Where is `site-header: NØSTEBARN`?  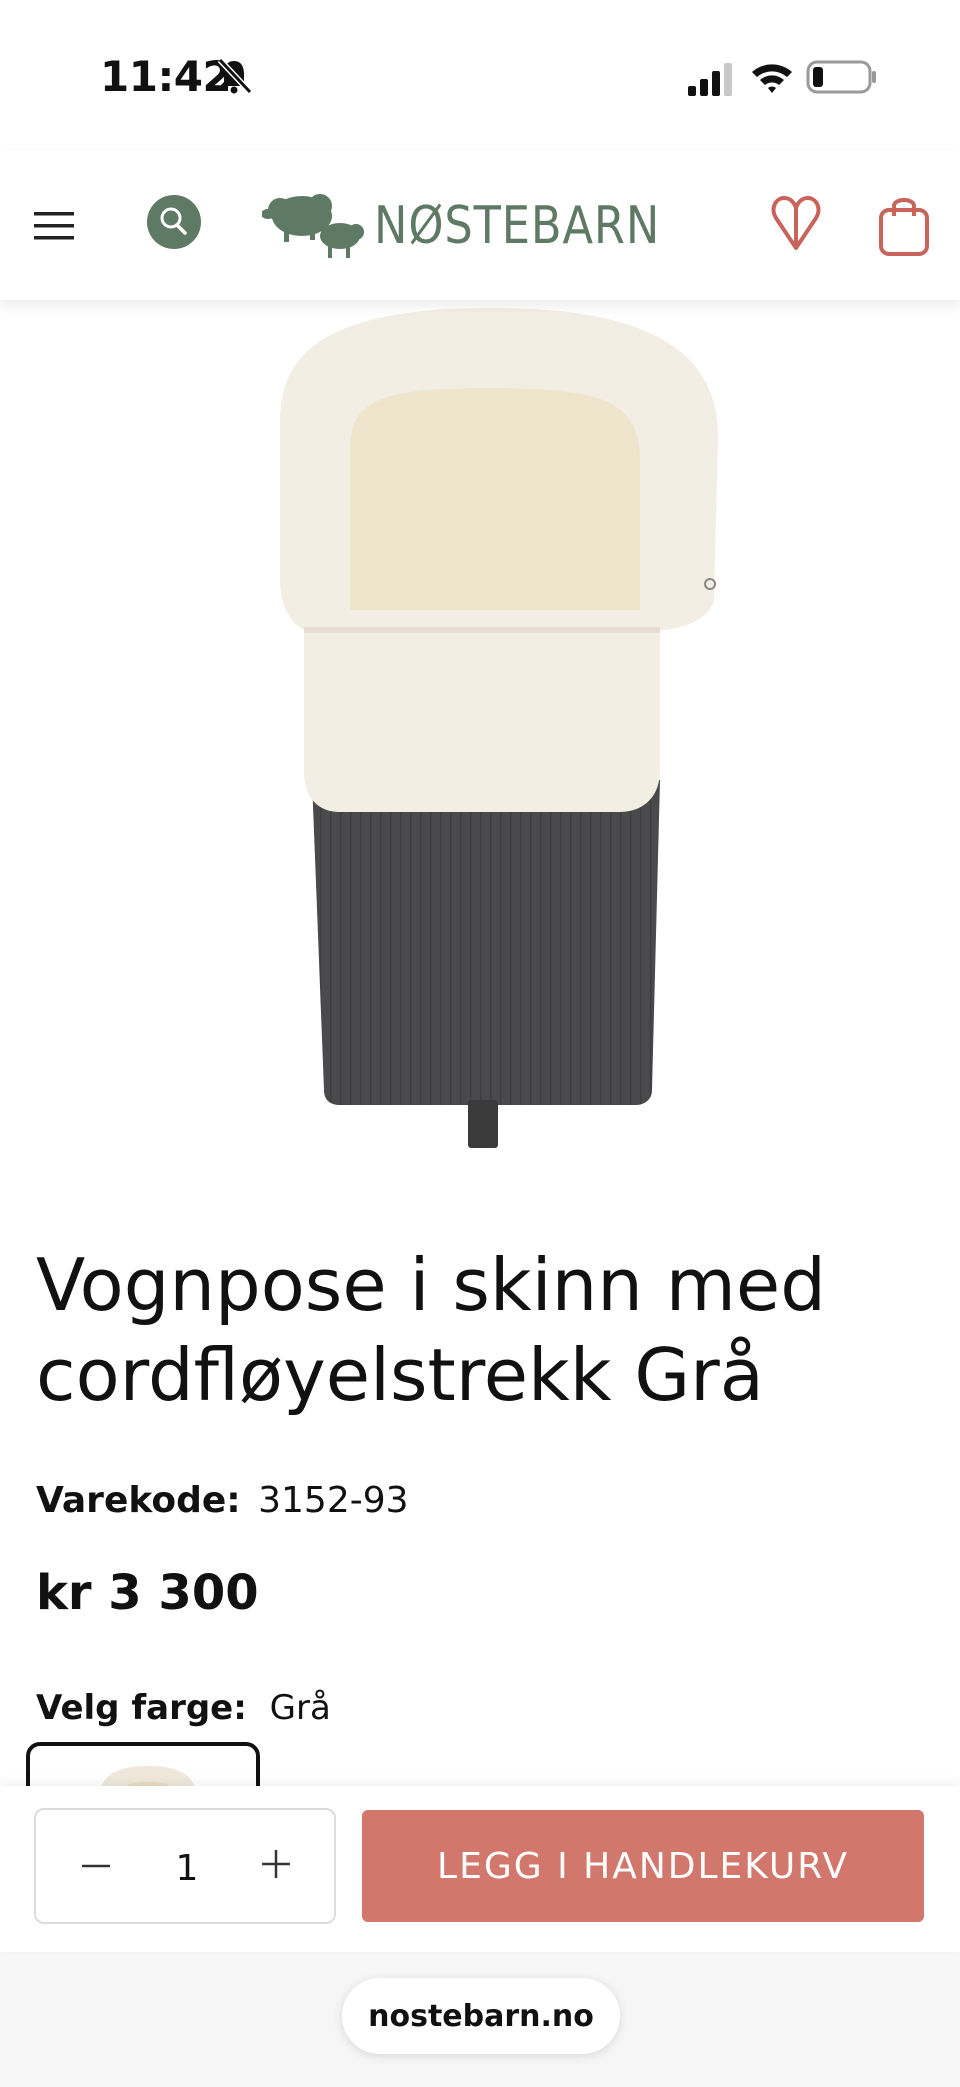 site-header: NØSTEBARN is located at coordinates (480, 225).